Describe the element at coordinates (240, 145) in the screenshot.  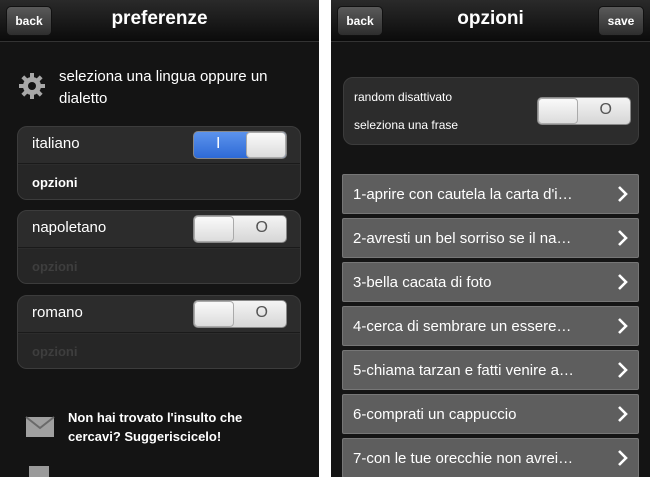
I see `language-toggle: I` at that location.